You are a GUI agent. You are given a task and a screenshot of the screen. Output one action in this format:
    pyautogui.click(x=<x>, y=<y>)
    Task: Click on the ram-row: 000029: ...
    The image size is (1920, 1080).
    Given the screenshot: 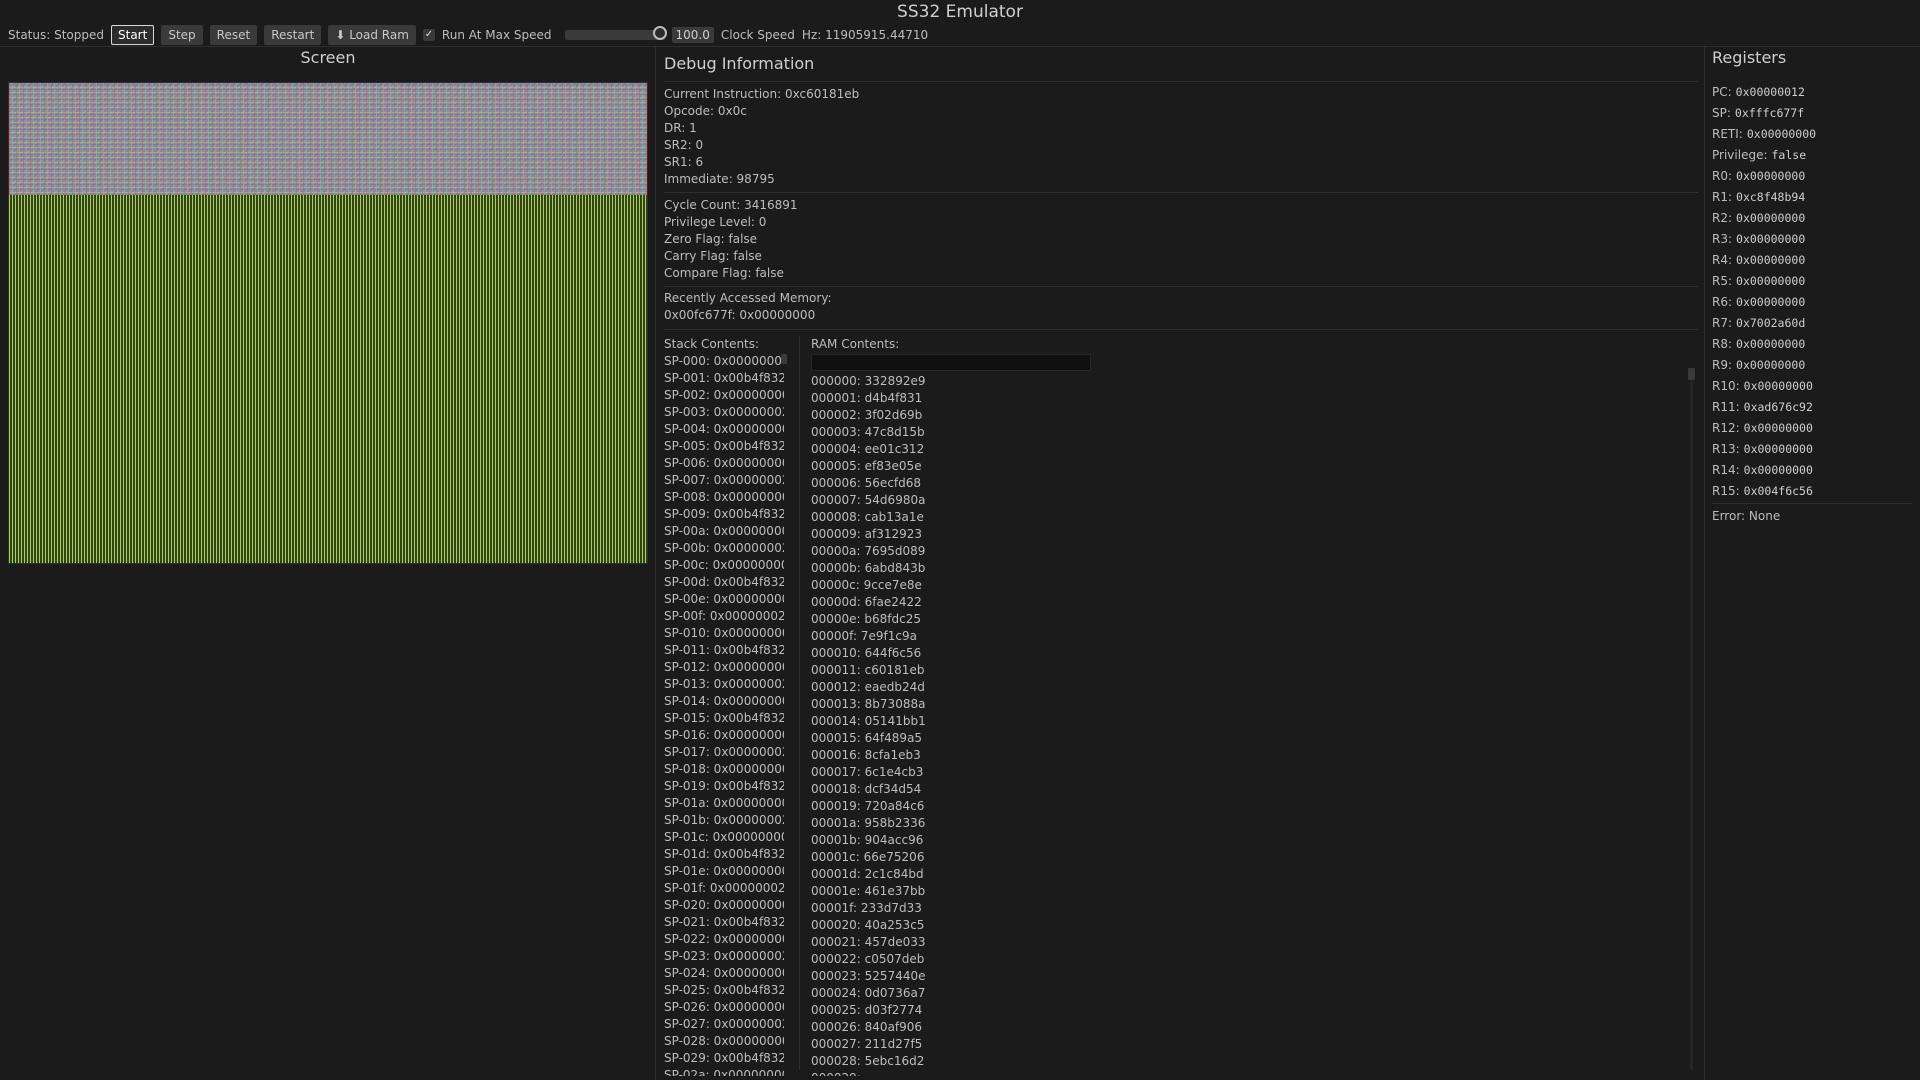 What is the action you would take?
    pyautogui.click(x=1251, y=1073)
    